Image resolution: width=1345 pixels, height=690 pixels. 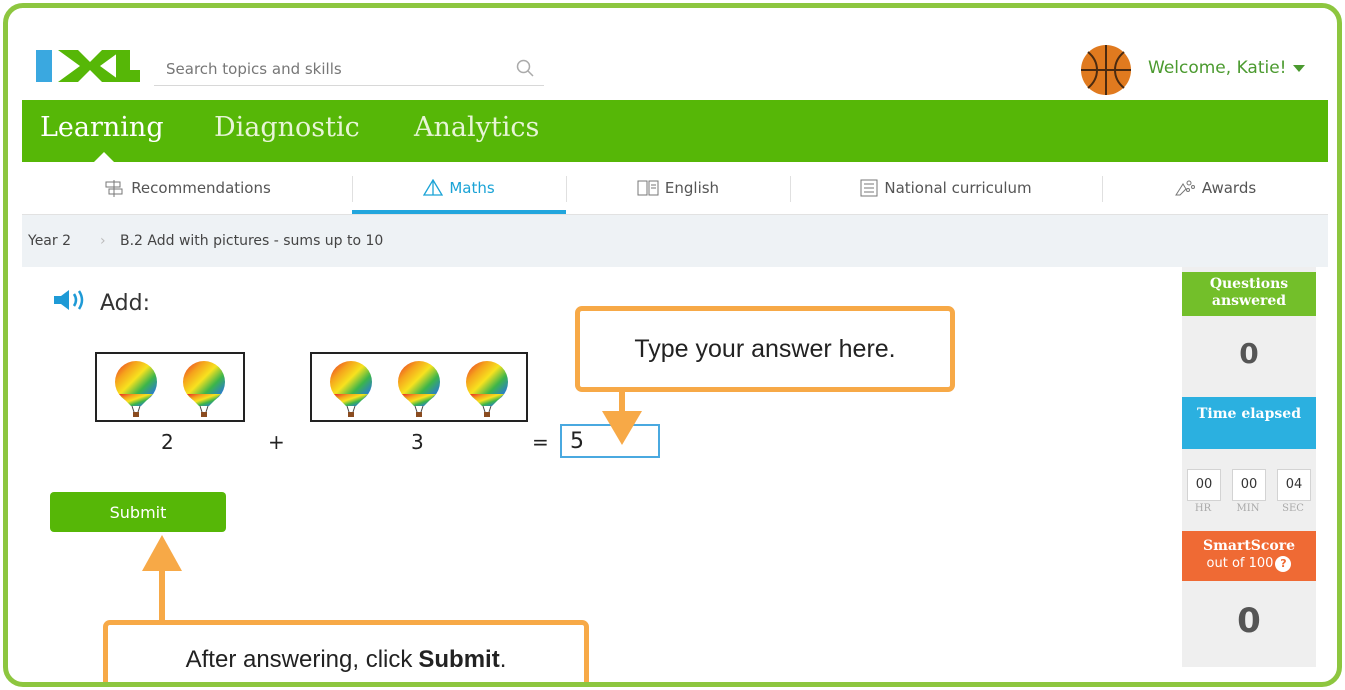 What do you see at coordinates (1204, 485) in the screenshot?
I see `time-hours: 00` at bounding box center [1204, 485].